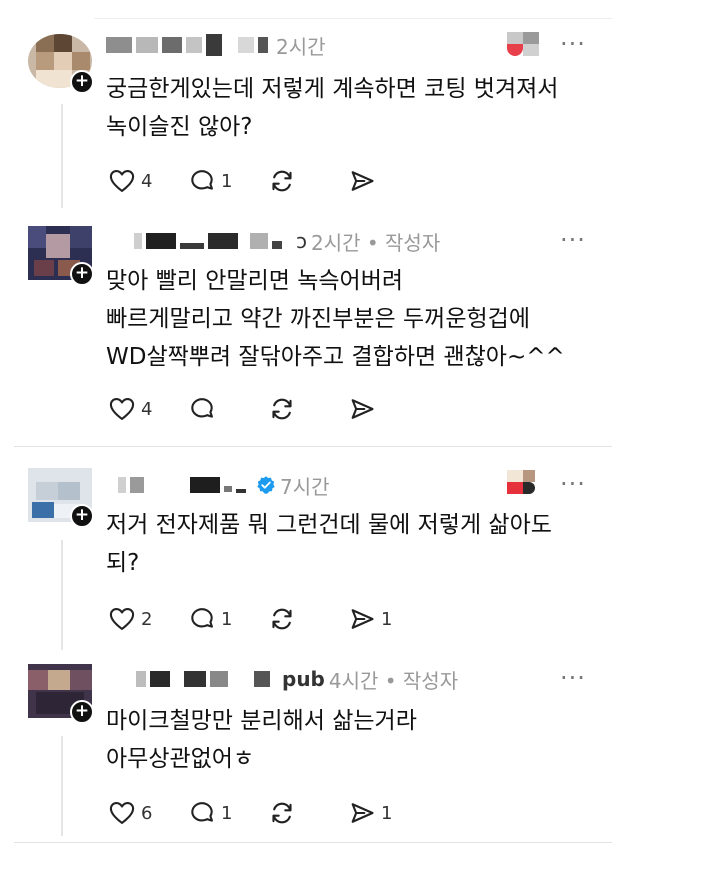 Image resolution: width=717 pixels, height=872 pixels. What do you see at coordinates (303, 679) in the screenshot?
I see `username-suffix: pub` at bounding box center [303, 679].